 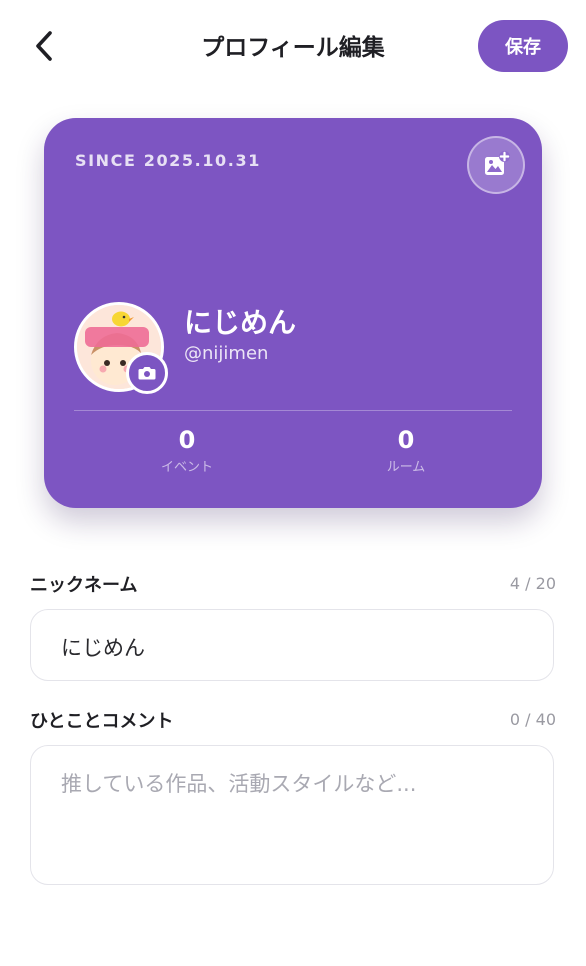 I want to click on stat-events-value: 0, so click(x=187, y=440).